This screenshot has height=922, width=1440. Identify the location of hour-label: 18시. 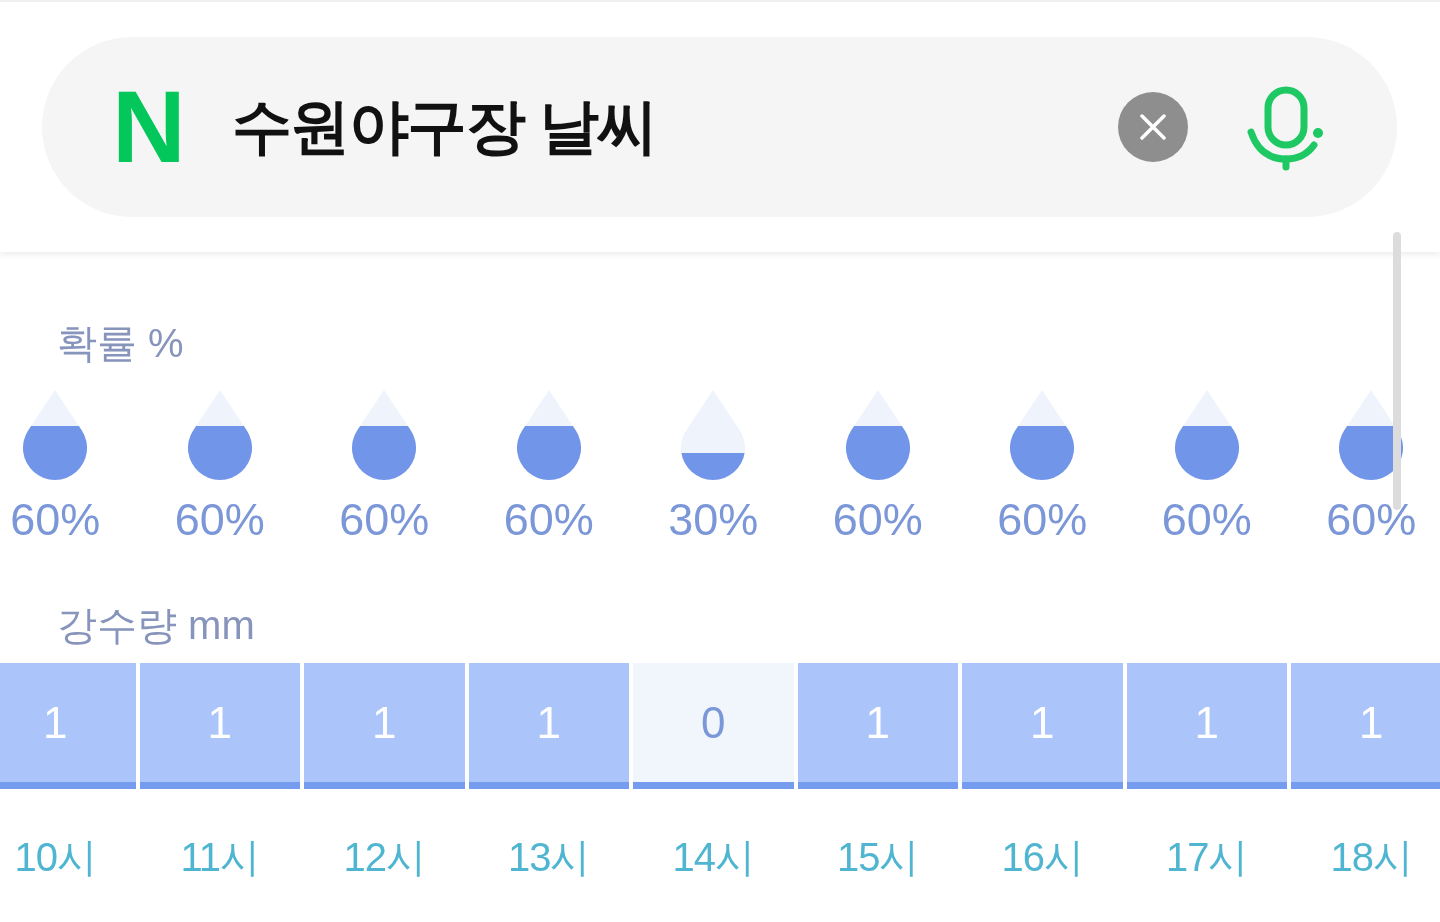
(1371, 857).